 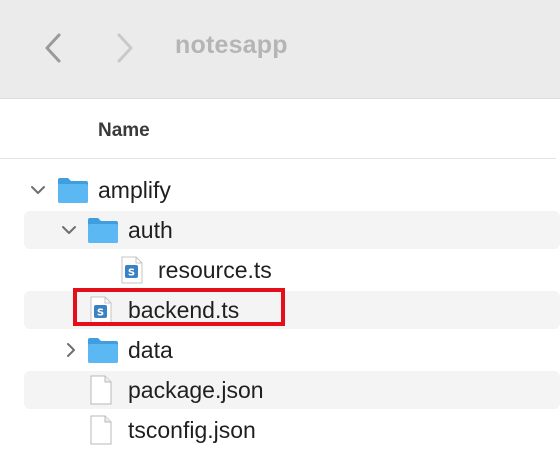 I want to click on back-button, so click(x=53, y=48).